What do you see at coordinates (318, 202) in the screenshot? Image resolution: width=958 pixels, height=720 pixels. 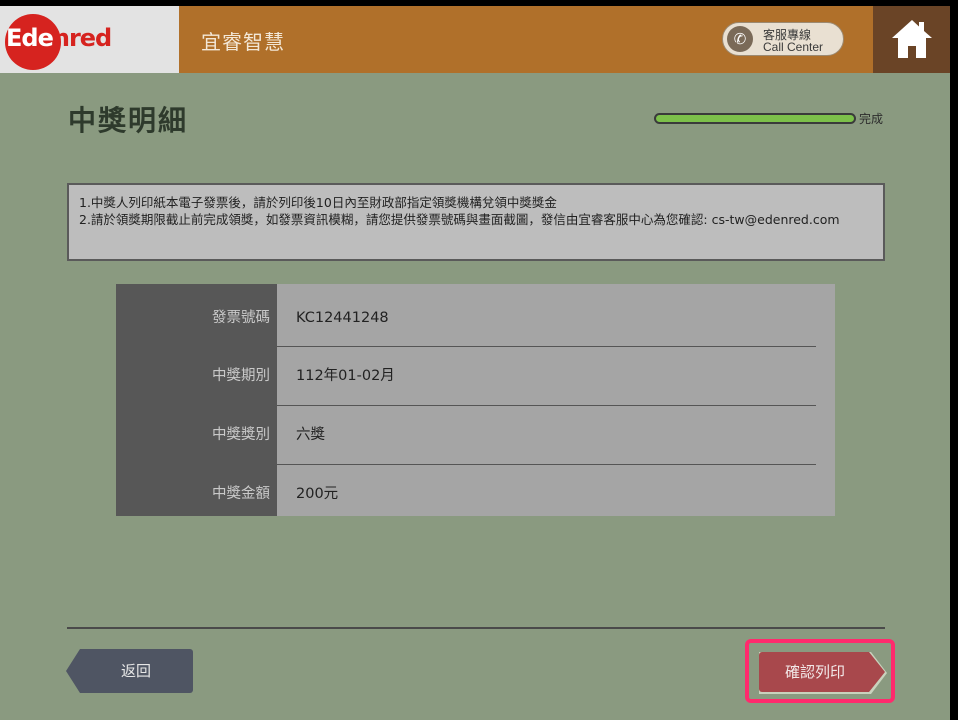 I see `notice-line-1: 1.中獎人列印紙本電子發票後，請於列印後10日內至財政部指定領獎機構兌領中獎獎金` at bounding box center [318, 202].